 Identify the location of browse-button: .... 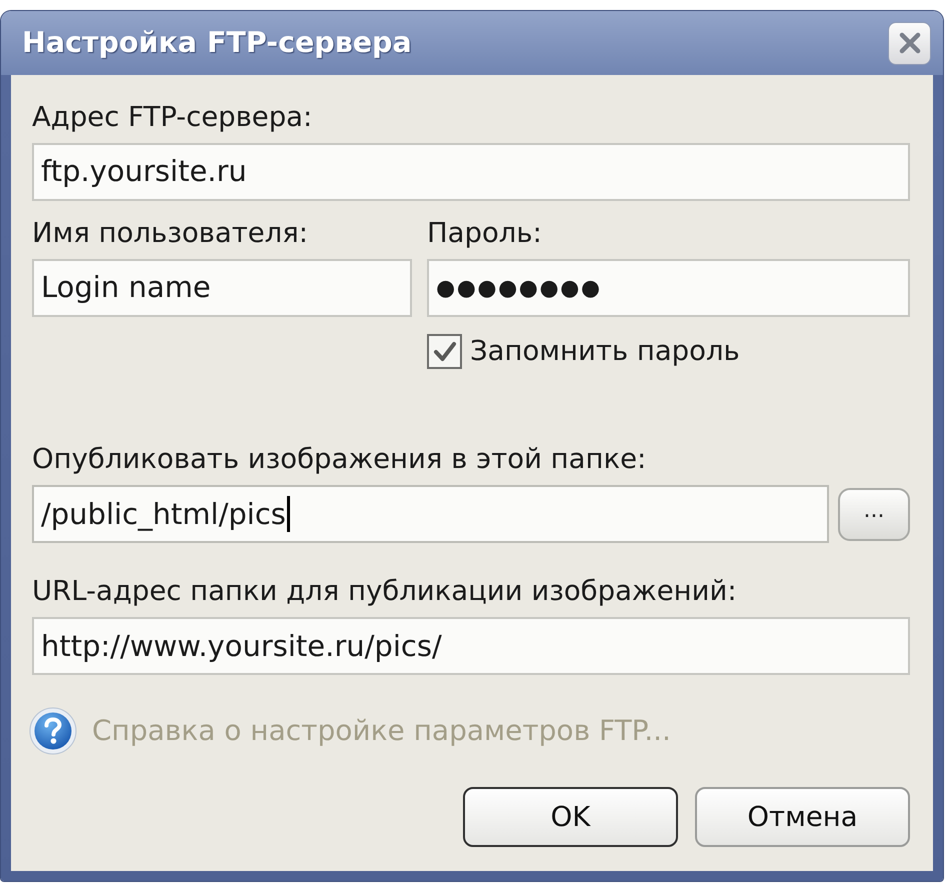
(874, 514).